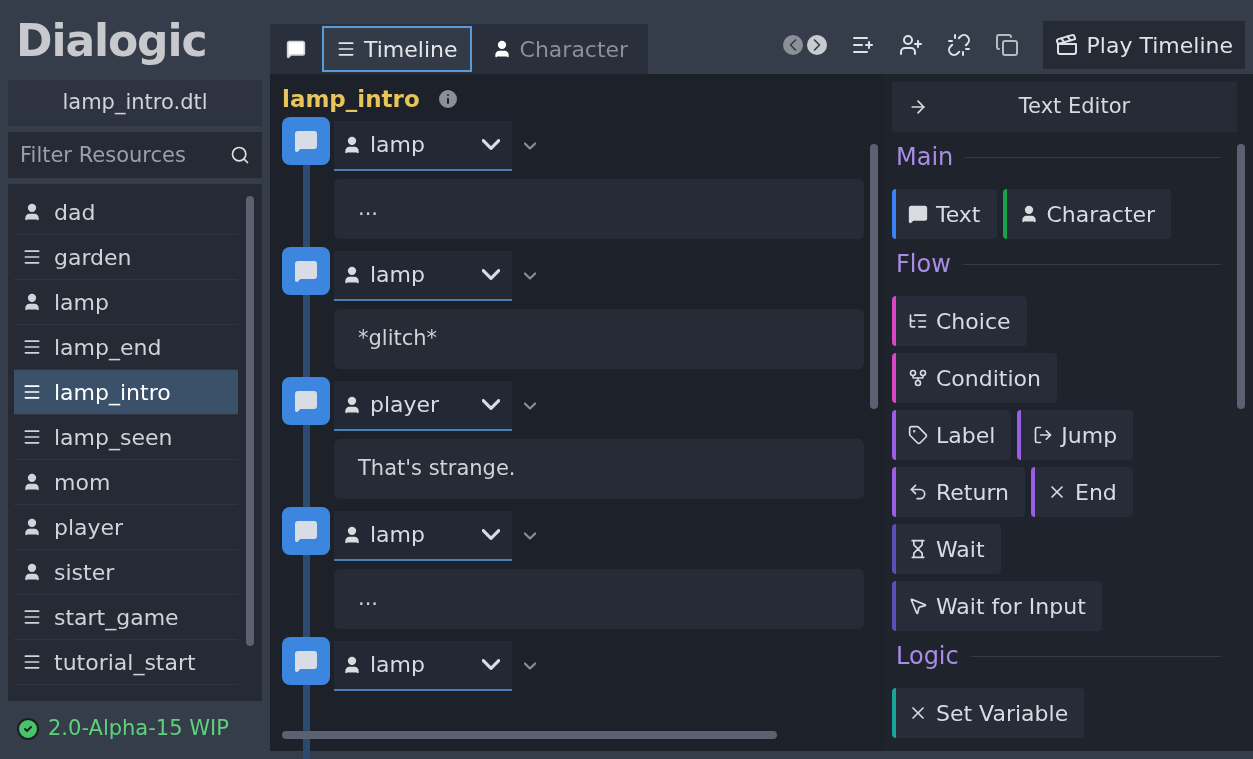  What do you see at coordinates (250, 421) in the screenshot?
I see `scrollbar` at bounding box center [250, 421].